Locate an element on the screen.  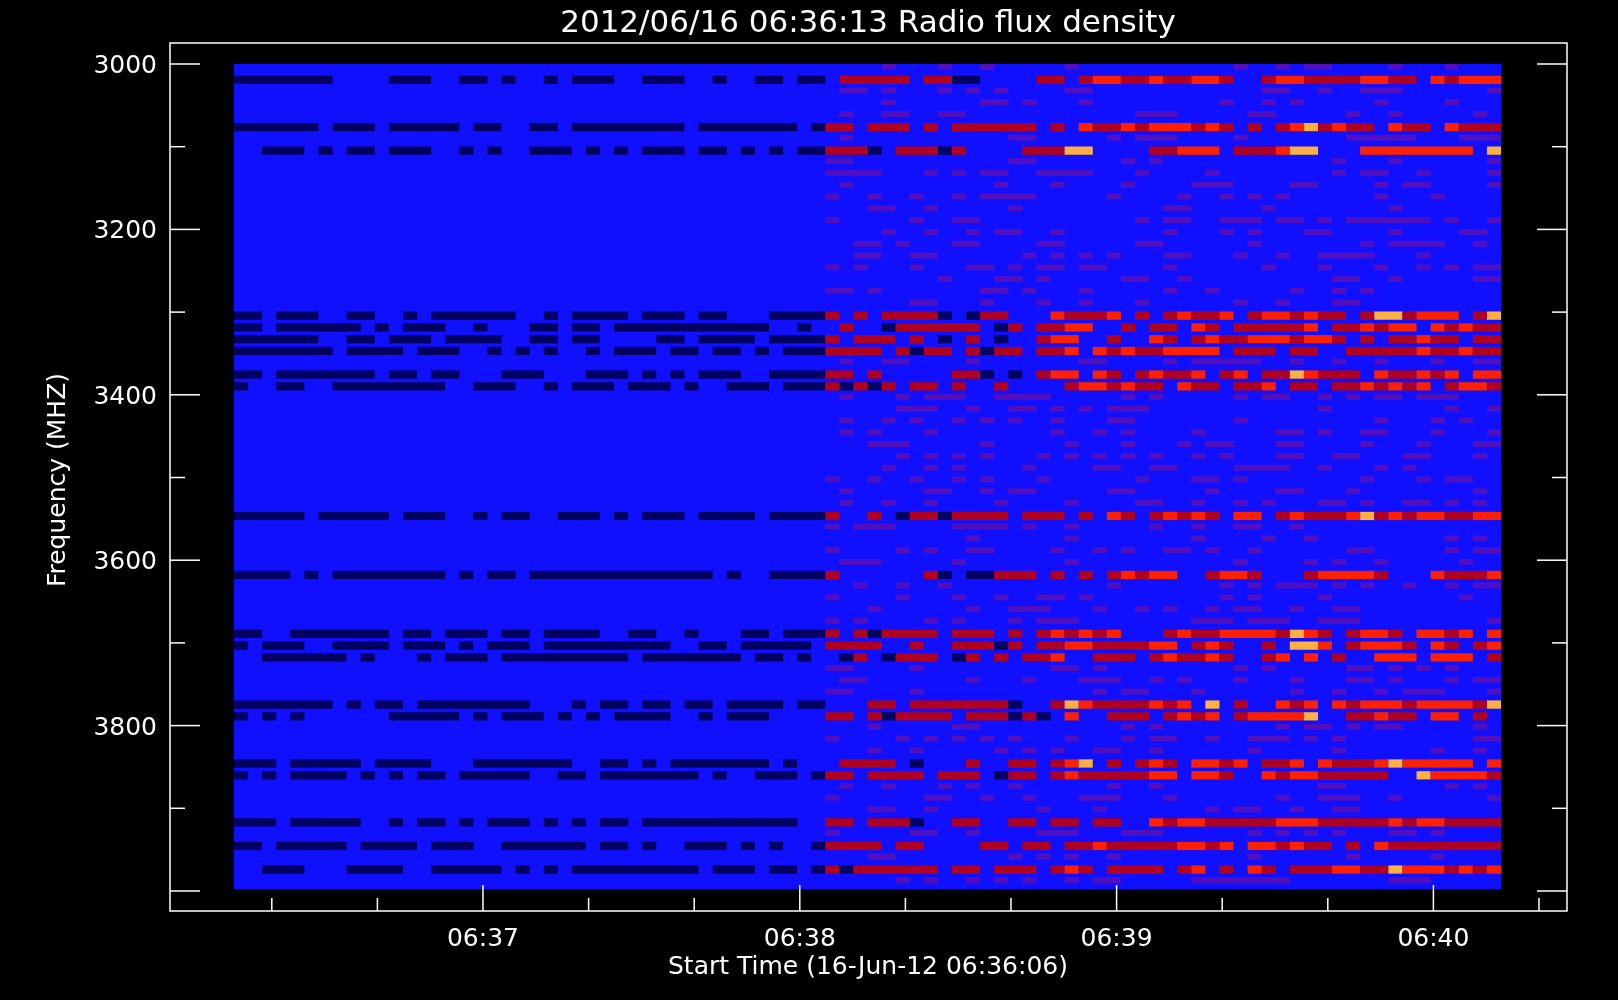
y-tick-label: 3400 is located at coordinates (125, 395).